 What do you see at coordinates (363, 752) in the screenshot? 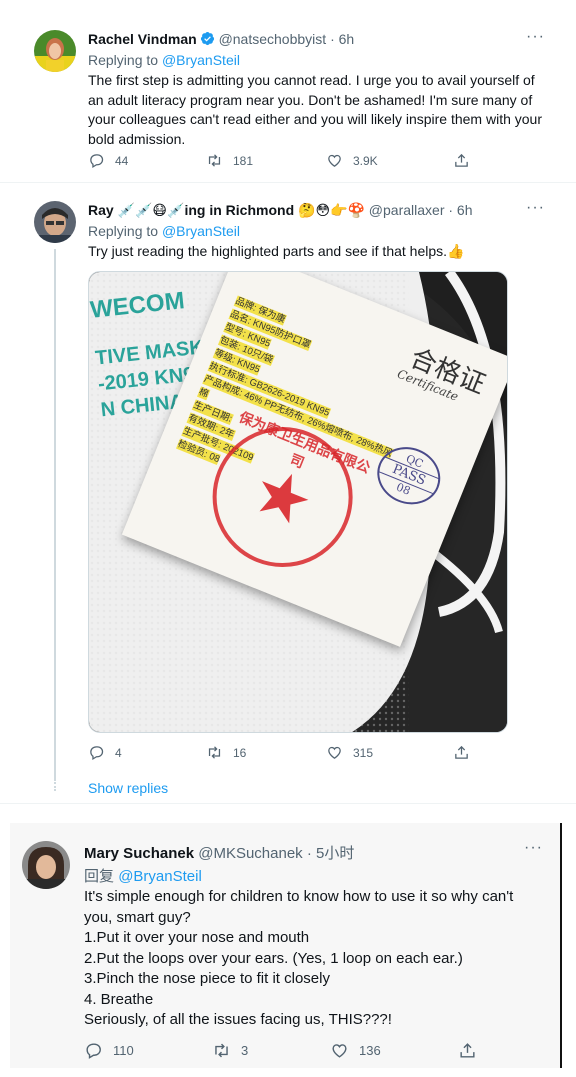
I see `like-count: 315` at bounding box center [363, 752].